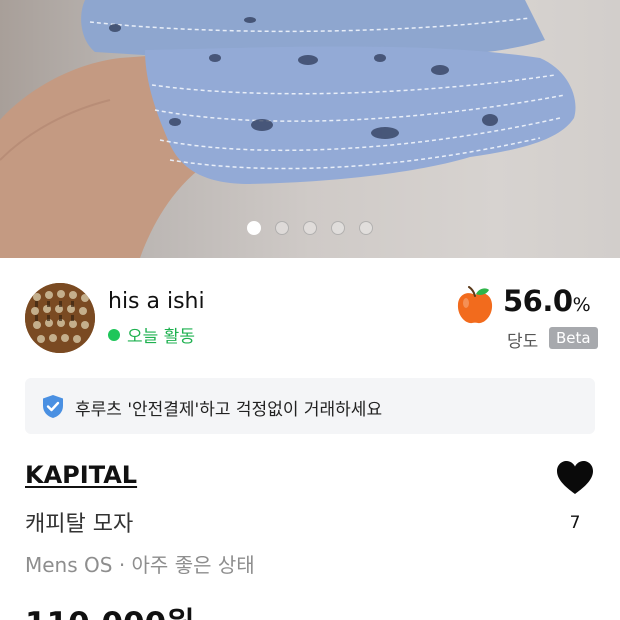 The width and height of the screenshot is (620, 620). I want to click on product-condition: 아주 좋은 상태, so click(193, 565).